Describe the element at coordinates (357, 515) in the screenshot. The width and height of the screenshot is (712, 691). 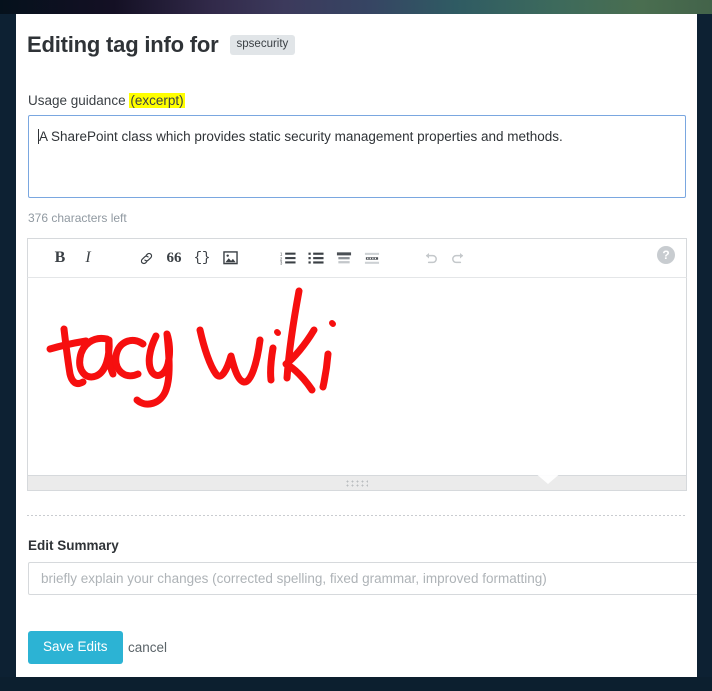
I see `section-divider` at that location.